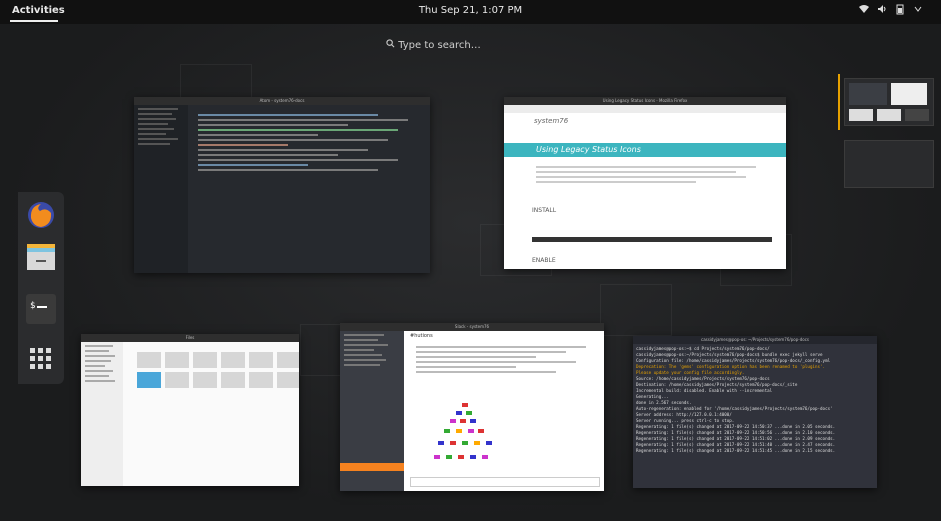  I want to click on battery-icon, so click(900, 9).